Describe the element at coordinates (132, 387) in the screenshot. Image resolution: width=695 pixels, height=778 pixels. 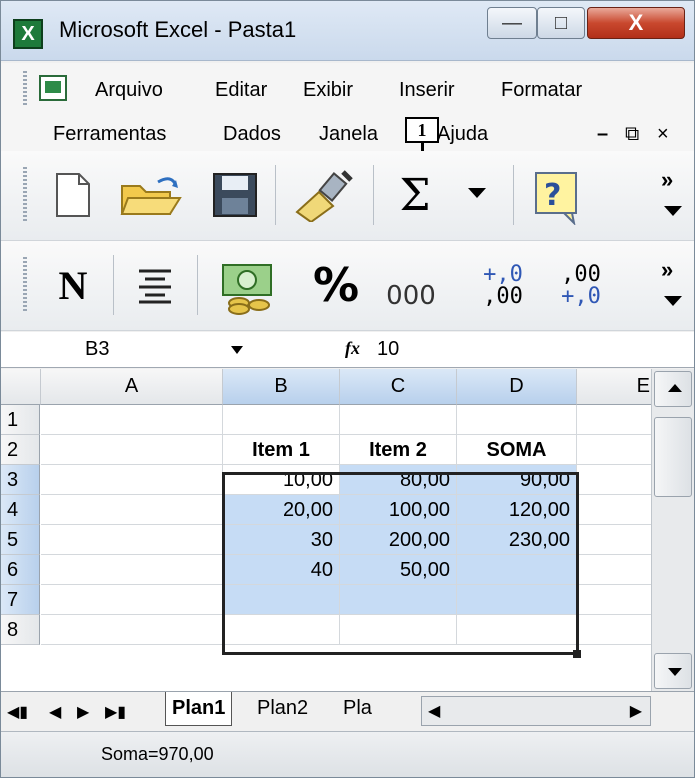
I see `column-header-a: A` at that location.